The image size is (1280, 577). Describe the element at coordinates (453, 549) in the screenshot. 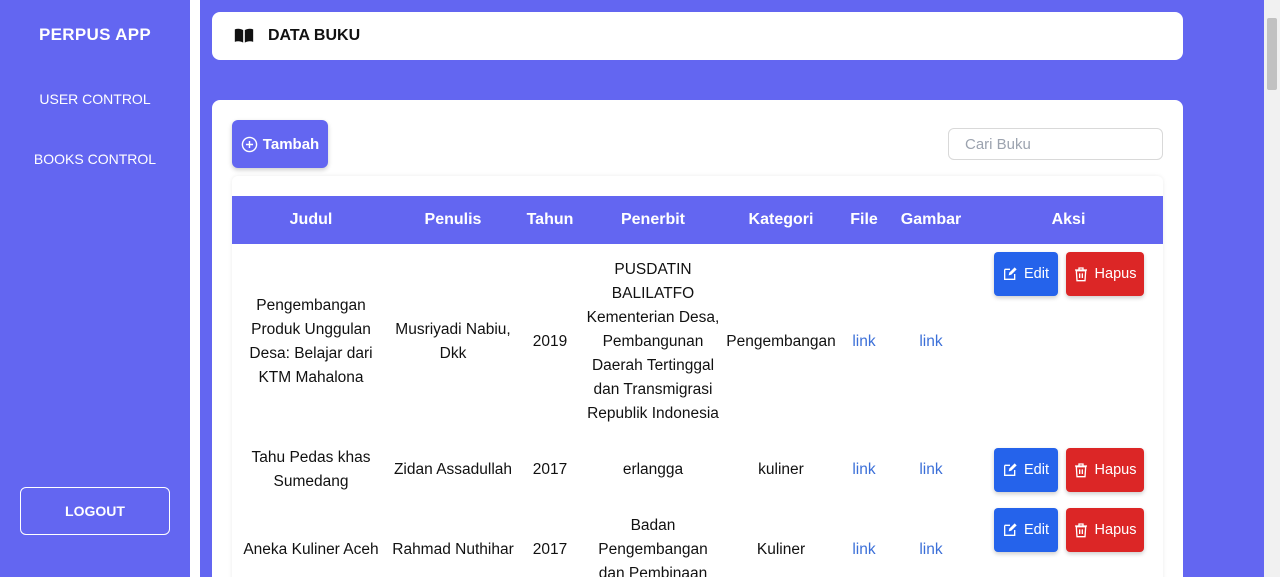

I see `cell-penulis: Rahmad Nuthihar` at that location.